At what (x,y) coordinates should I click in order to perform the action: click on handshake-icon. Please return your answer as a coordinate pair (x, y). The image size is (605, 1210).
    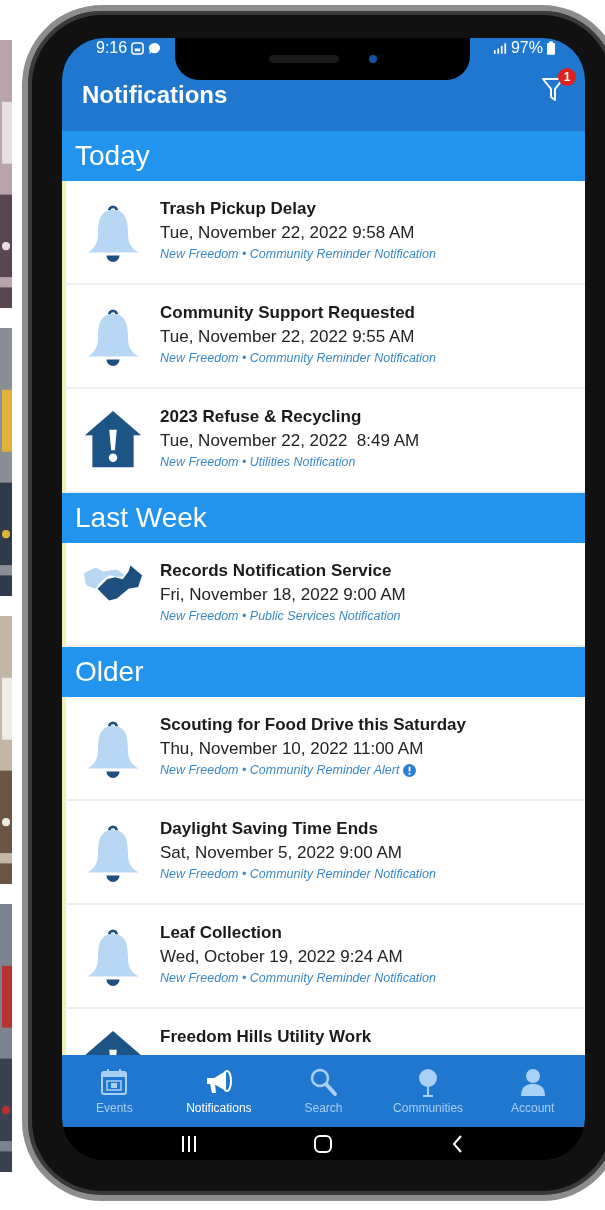
    Looking at the image, I should click on (113, 583).